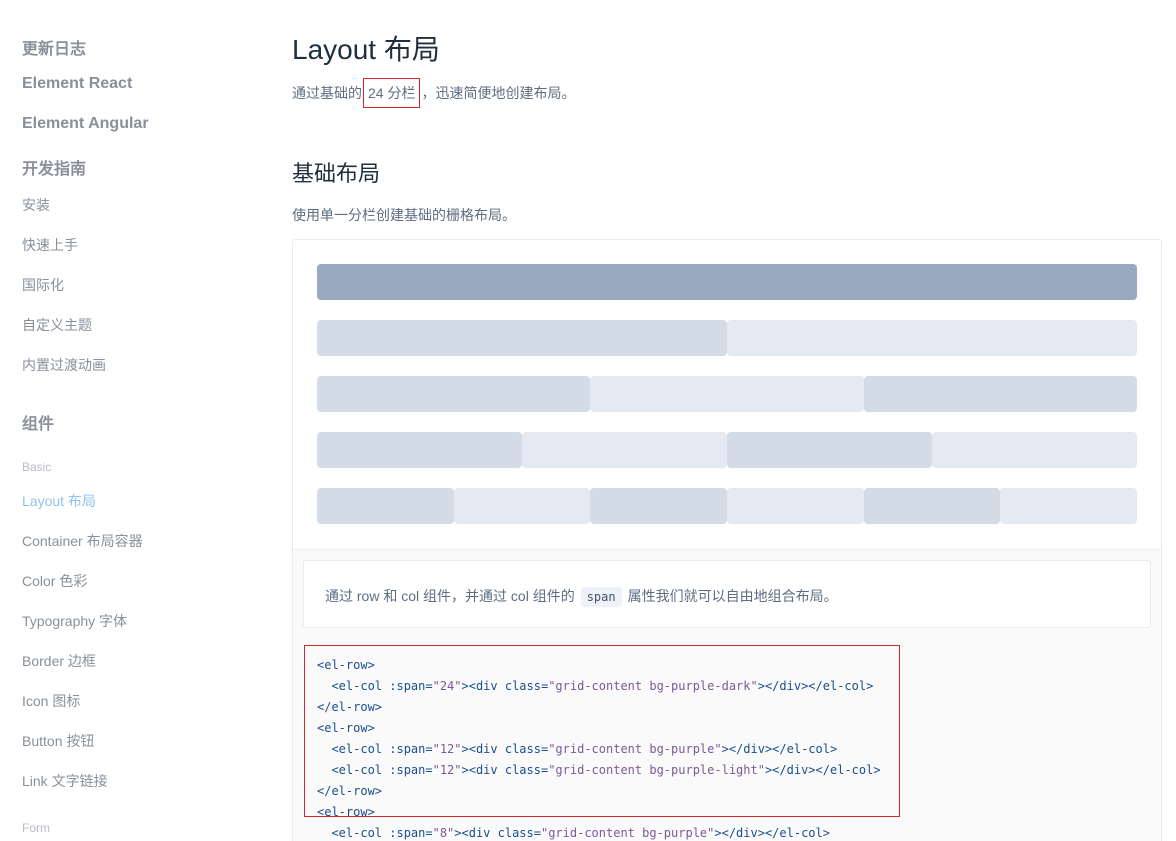 This screenshot has height=841, width=1176. What do you see at coordinates (54, 167) in the screenshot?
I see `nav-dev-guide: 开发指南` at bounding box center [54, 167].